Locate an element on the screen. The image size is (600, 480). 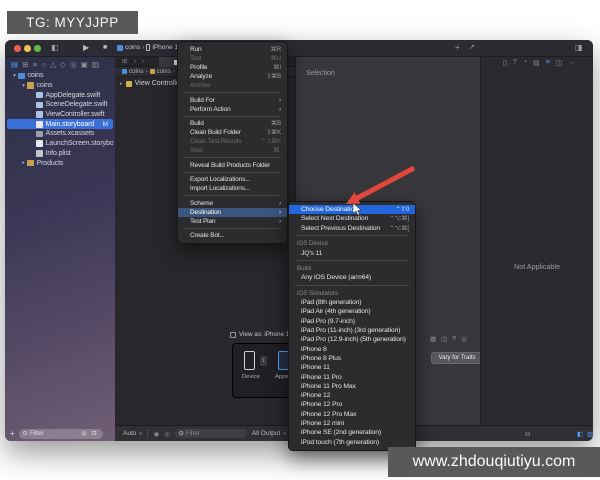
file-row-info-plist: Info.plist is located at coordinates (60, 154).